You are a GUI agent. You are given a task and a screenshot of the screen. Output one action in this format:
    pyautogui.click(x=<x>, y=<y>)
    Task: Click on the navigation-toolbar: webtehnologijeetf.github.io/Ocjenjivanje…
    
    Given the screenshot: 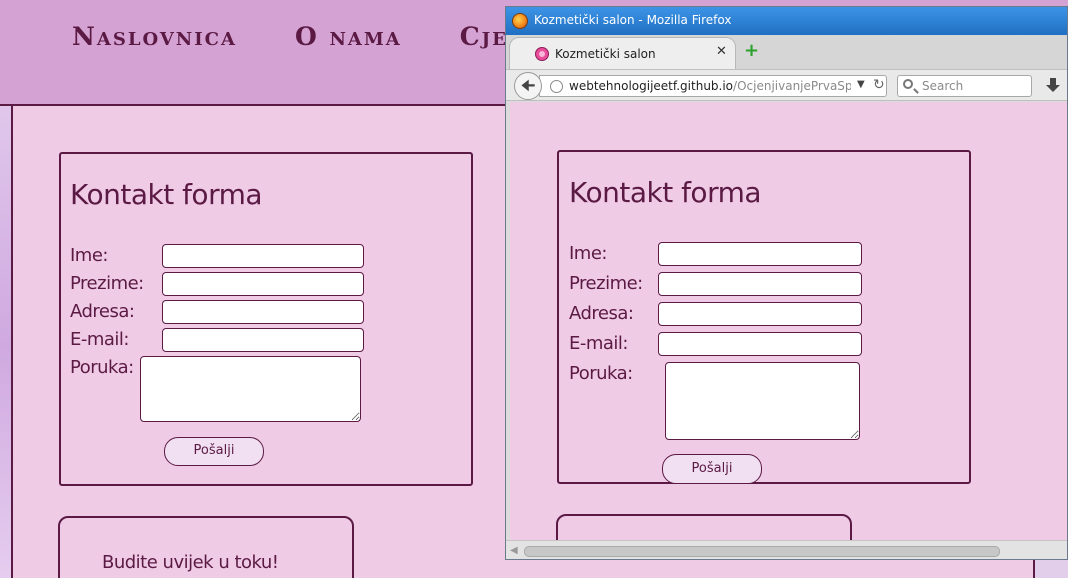 What is the action you would take?
    pyautogui.click(x=786, y=85)
    